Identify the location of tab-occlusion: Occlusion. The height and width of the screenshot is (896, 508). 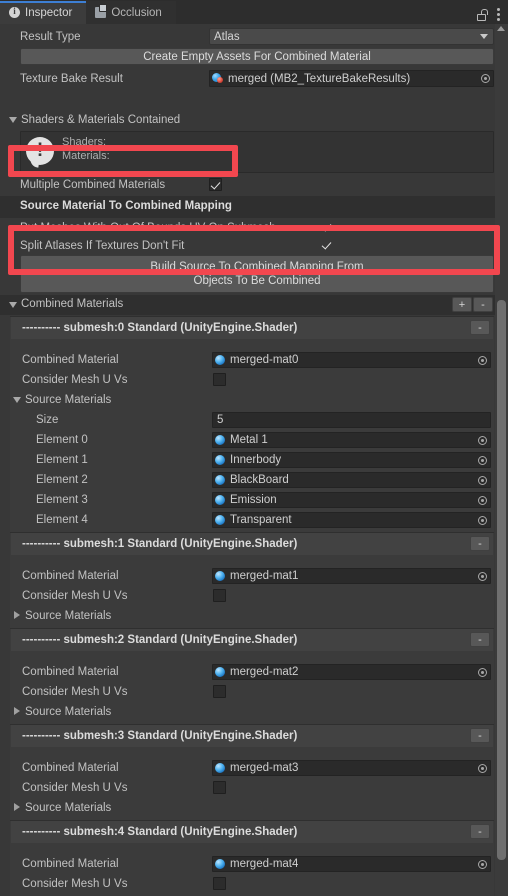
(131, 12).